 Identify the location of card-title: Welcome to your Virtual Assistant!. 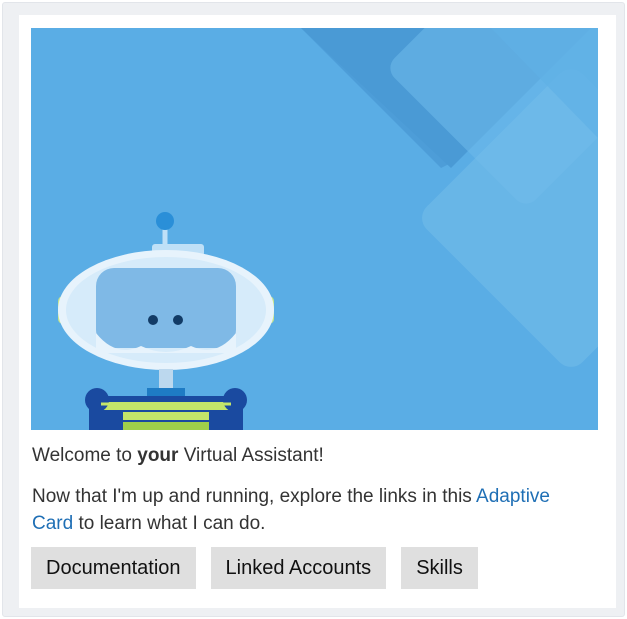
(178, 456).